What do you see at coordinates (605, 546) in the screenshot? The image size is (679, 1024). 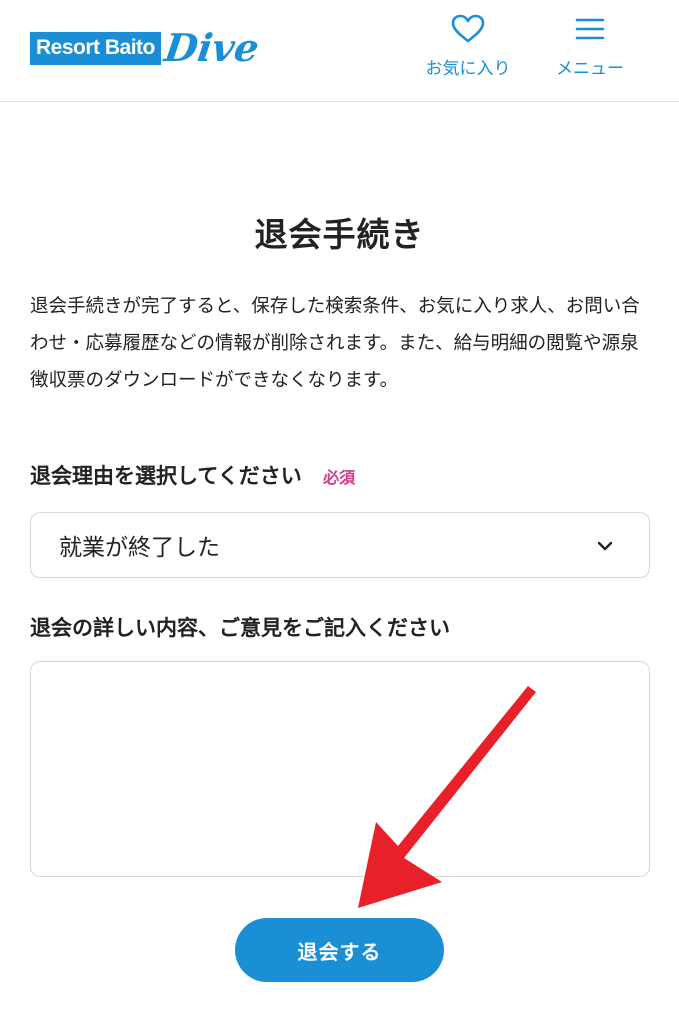 I see `chevron-down-icon` at bounding box center [605, 546].